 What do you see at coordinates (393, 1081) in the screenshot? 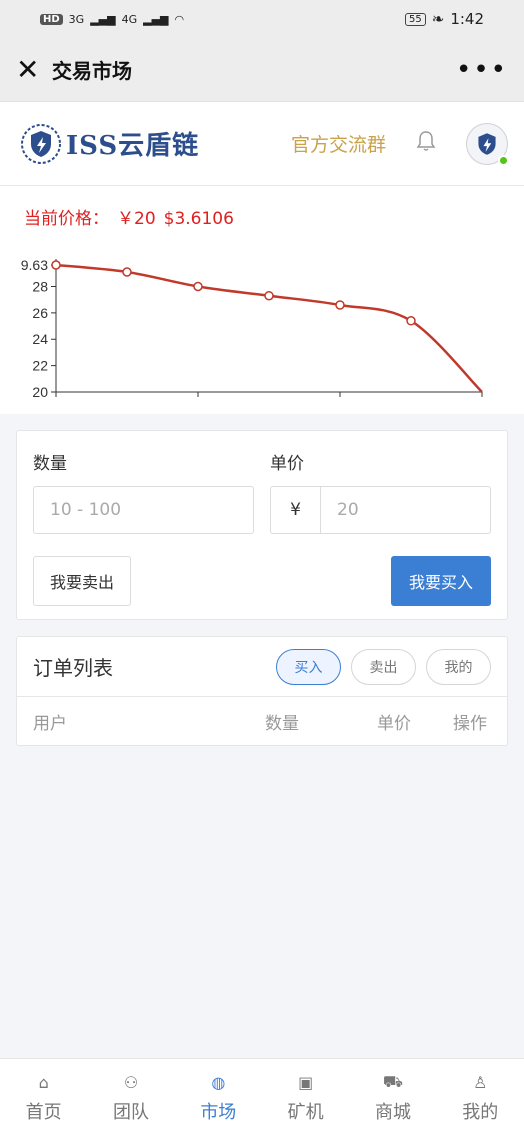
I see `cart-icon: ⛟` at bounding box center [393, 1081].